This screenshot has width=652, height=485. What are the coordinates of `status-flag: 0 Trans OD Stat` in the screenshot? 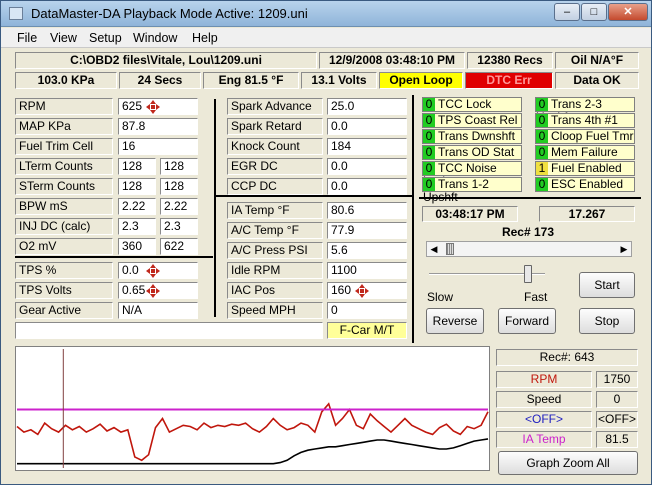 It's located at (472, 152).